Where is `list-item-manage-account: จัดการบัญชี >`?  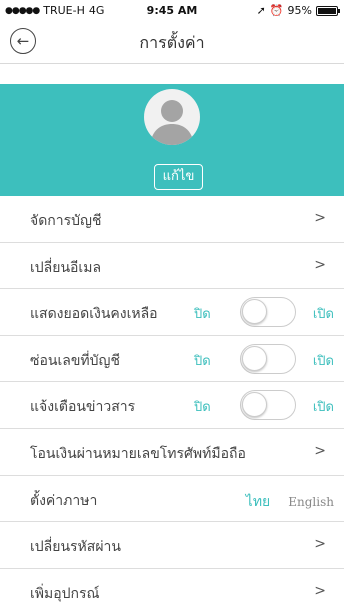
list-item-manage-account: จัดการบัญชี > is located at coordinates (172, 219).